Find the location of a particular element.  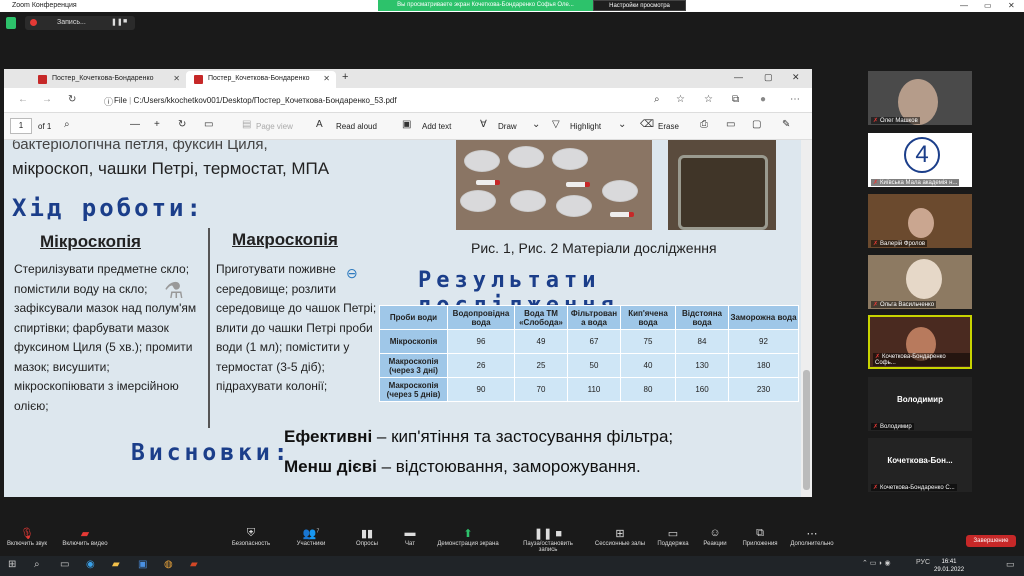

participant-name: ✗ Ольга Васильченко is located at coordinates (904, 304).